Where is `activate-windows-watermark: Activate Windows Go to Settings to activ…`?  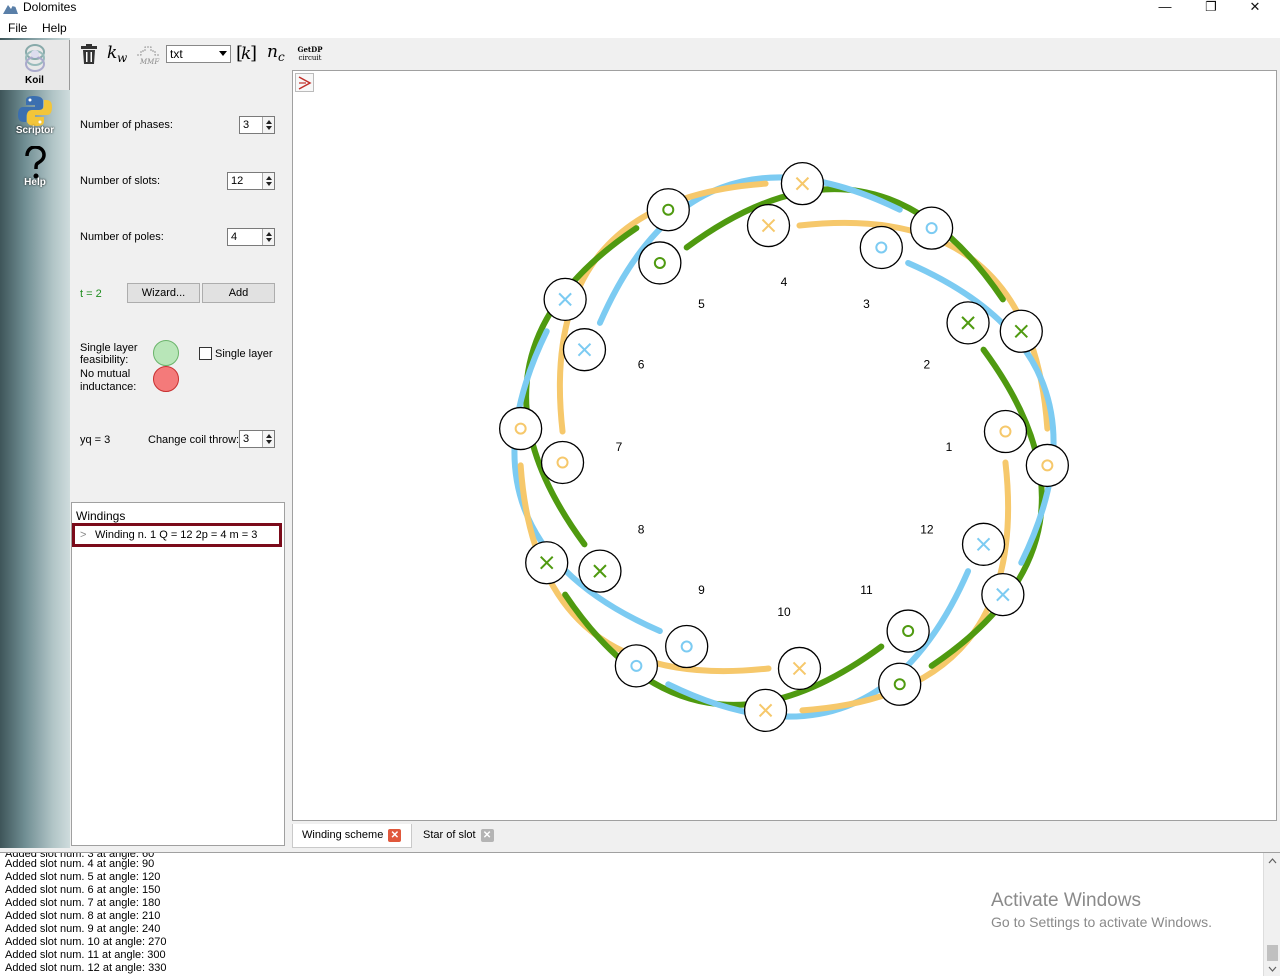
activate-windows-watermark: Activate Windows Go to Settings to activ… is located at coordinates (1101, 911).